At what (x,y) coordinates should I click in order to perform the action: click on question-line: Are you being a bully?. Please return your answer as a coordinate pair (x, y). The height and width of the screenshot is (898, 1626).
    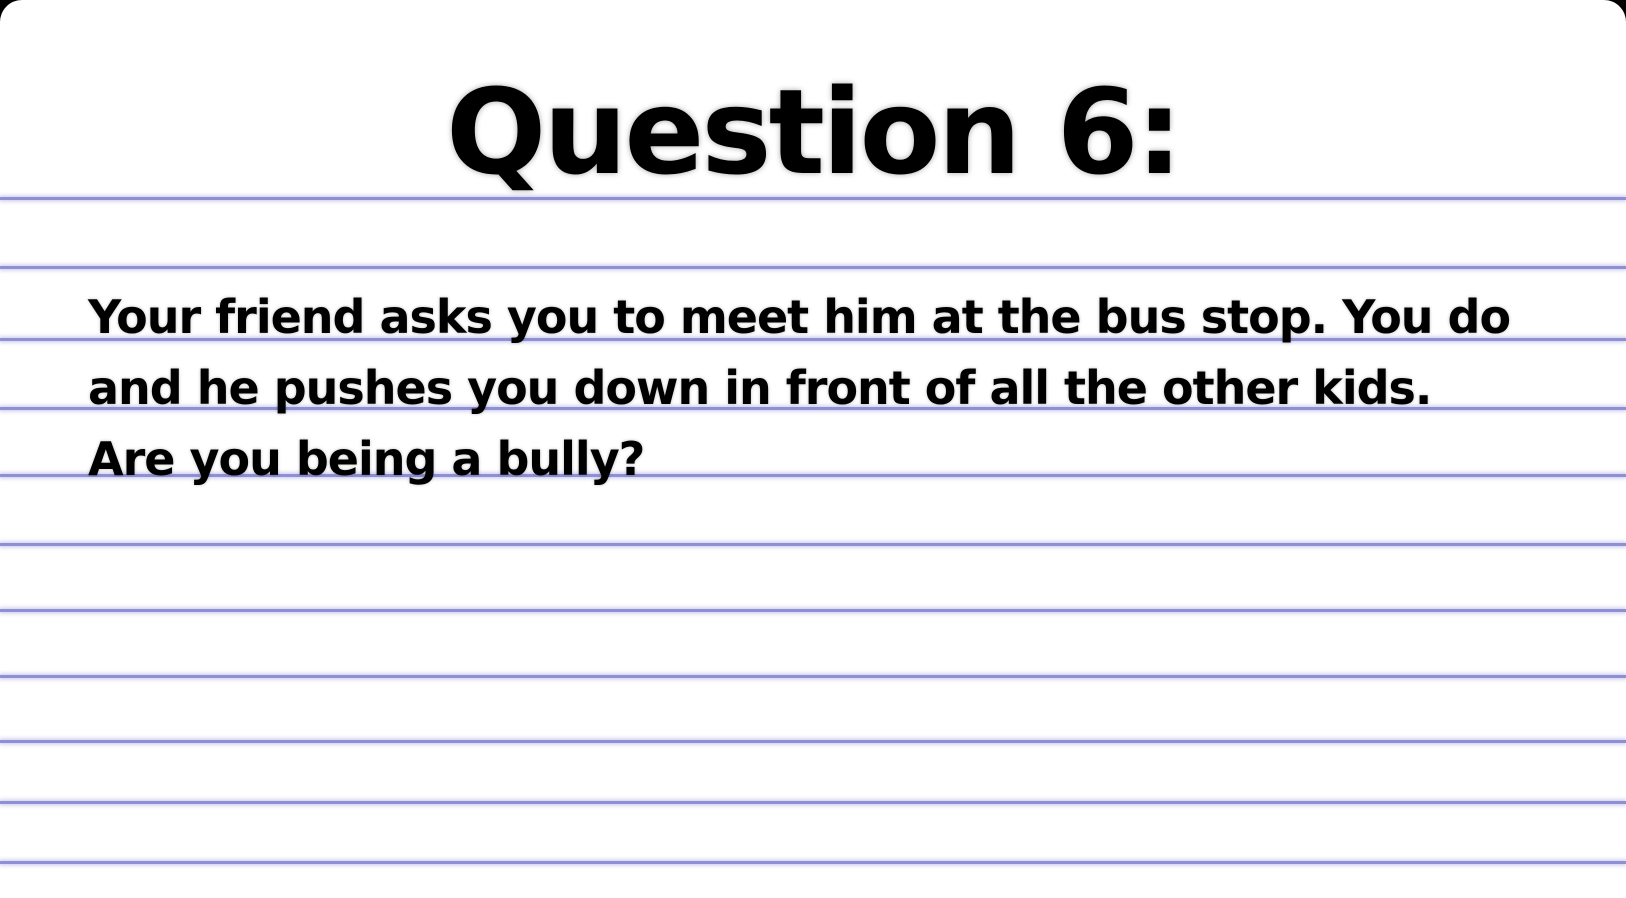
    Looking at the image, I should click on (366, 459).